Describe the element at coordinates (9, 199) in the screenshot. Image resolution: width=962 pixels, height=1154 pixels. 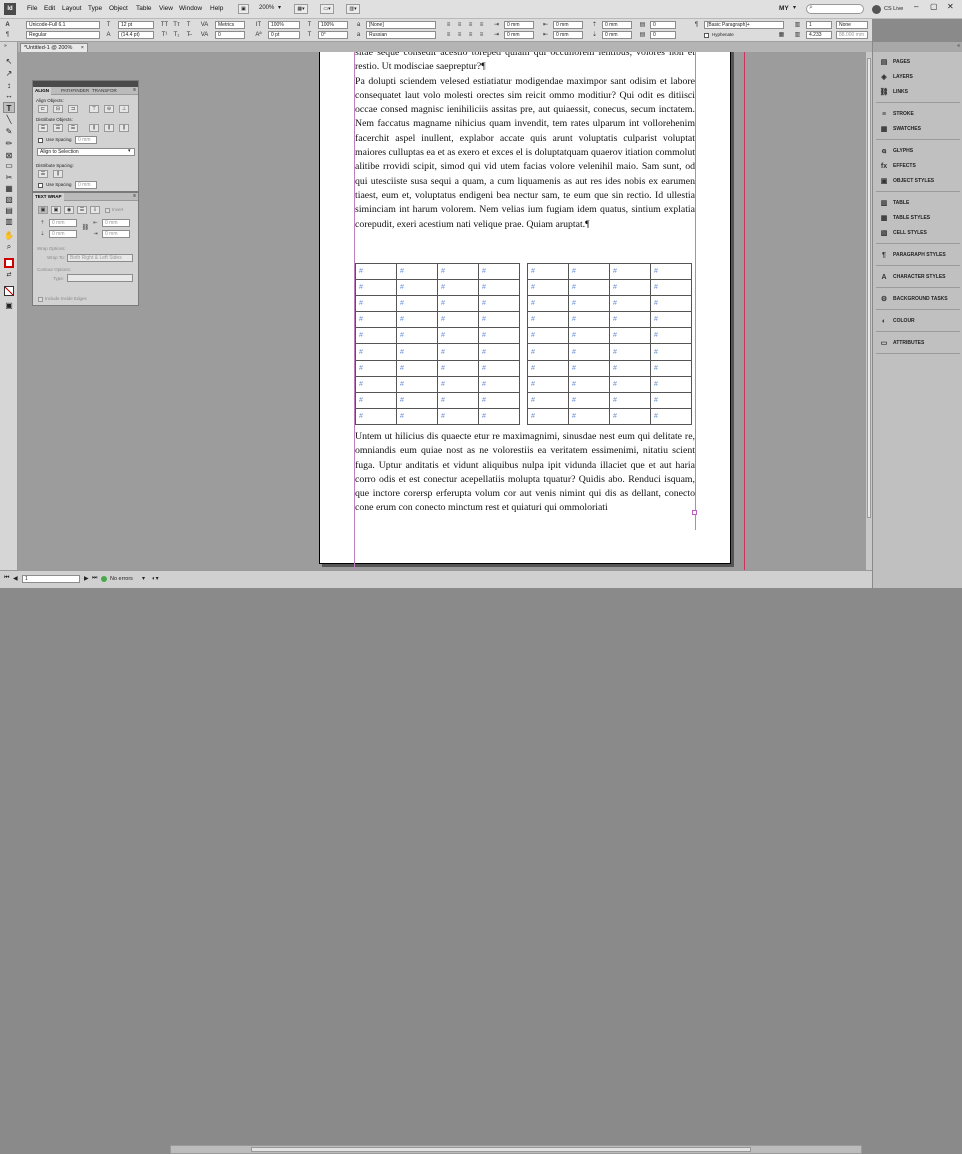
I see `gradient-swatch-tool-icon: ▧` at that location.